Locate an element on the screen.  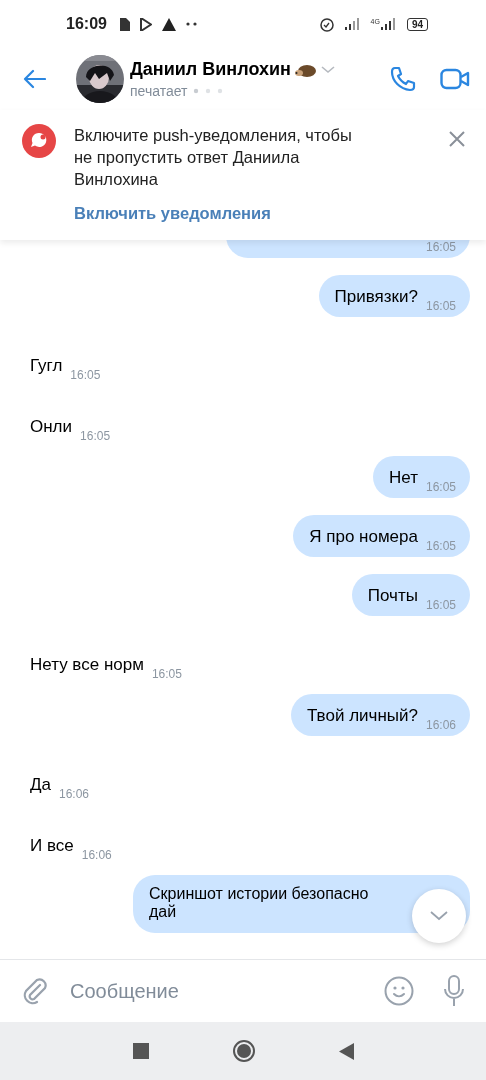
home-circle-icon is located at coordinates (243, 1051).